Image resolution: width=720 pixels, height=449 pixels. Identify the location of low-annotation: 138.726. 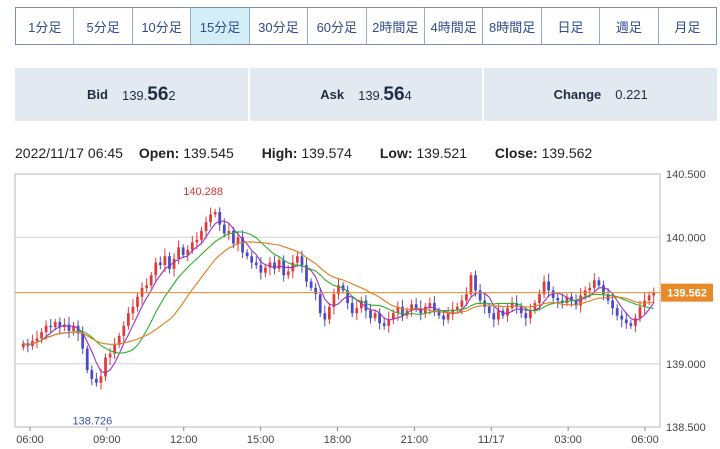
(92, 421).